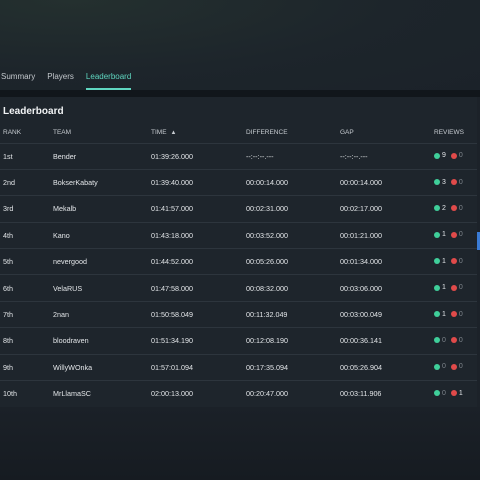 Image resolution: width=480 pixels, height=480 pixels. Describe the element at coordinates (444, 208) in the screenshot. I see `upvote-count: 2` at that location.